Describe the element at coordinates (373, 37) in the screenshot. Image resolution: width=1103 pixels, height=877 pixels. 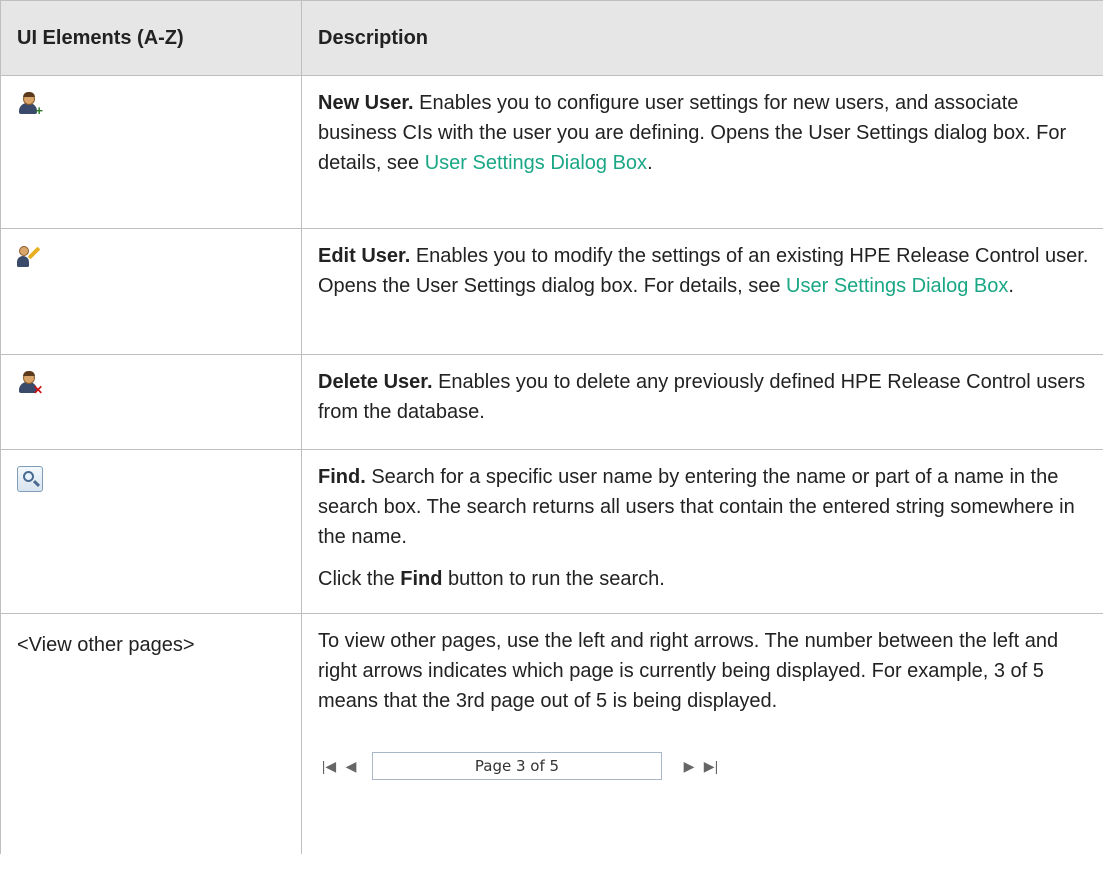
I see `header-description: Description` at that location.